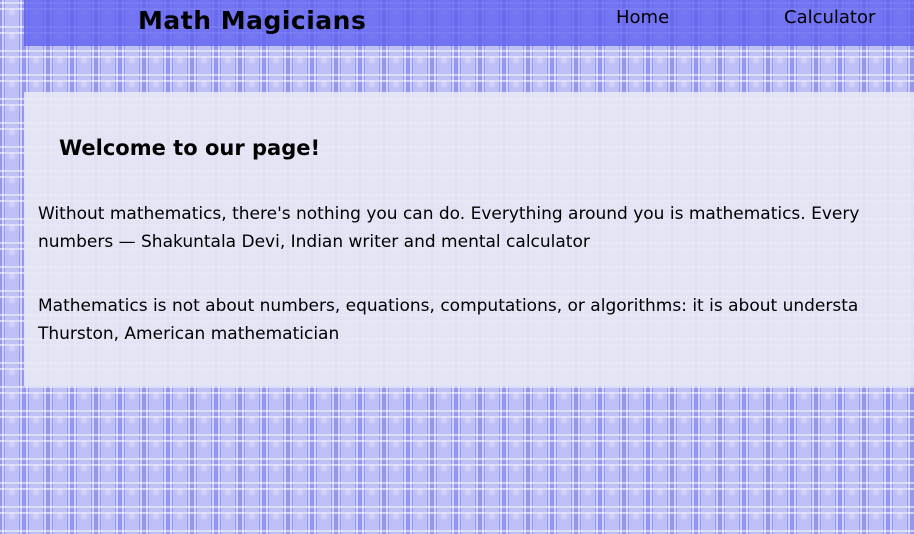 This screenshot has width=914, height=534. Describe the element at coordinates (469, 23) in the screenshot. I see `top-navbar: Math Magicians Home Calculator` at that location.